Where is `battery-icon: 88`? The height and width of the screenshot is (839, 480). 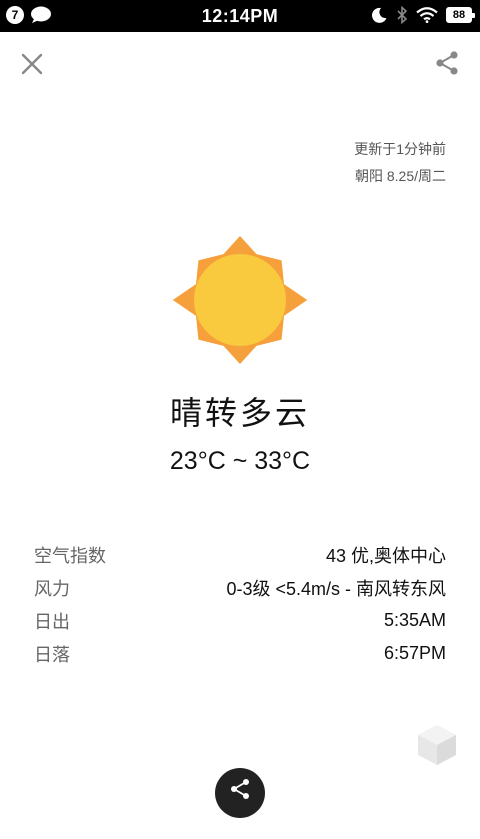 battery-icon: 88 is located at coordinates (460, 15).